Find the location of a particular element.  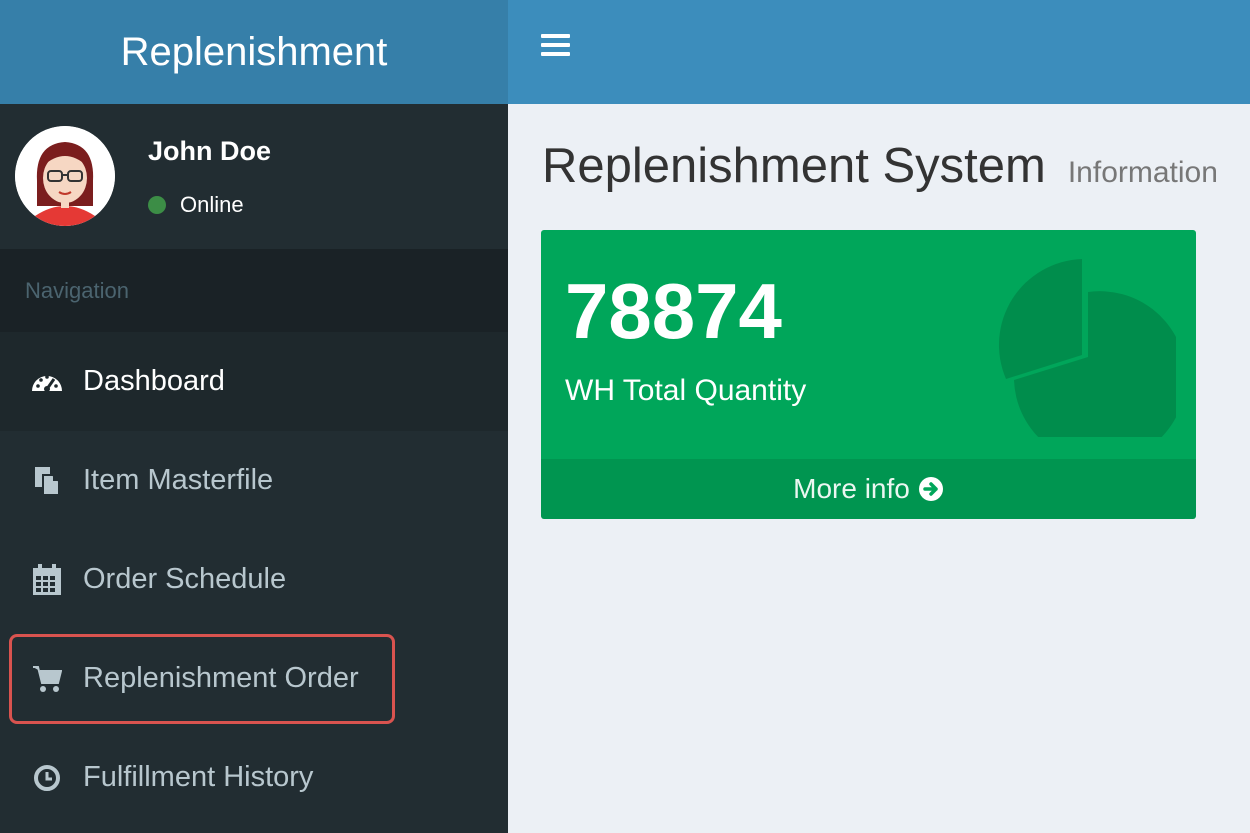

cart-icon is located at coordinates (47, 679).